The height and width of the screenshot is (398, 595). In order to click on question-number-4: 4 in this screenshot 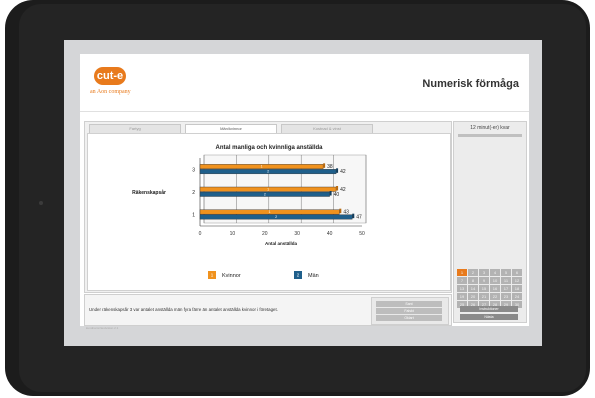, I will do `click(495, 272)`.